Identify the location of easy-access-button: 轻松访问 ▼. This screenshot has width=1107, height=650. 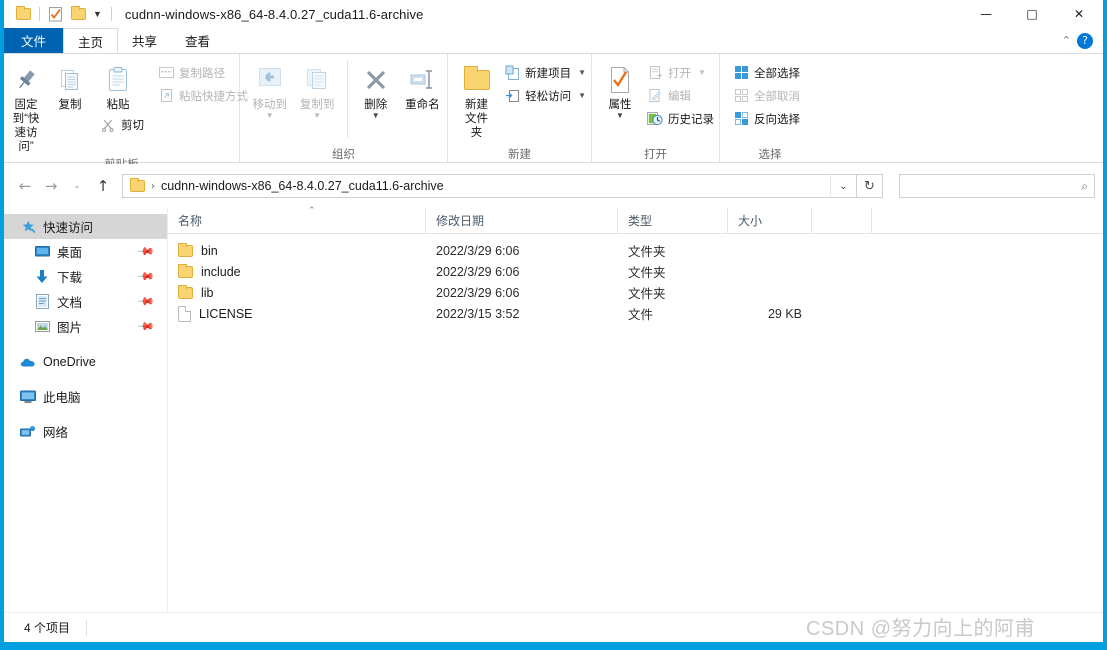
(545, 95).